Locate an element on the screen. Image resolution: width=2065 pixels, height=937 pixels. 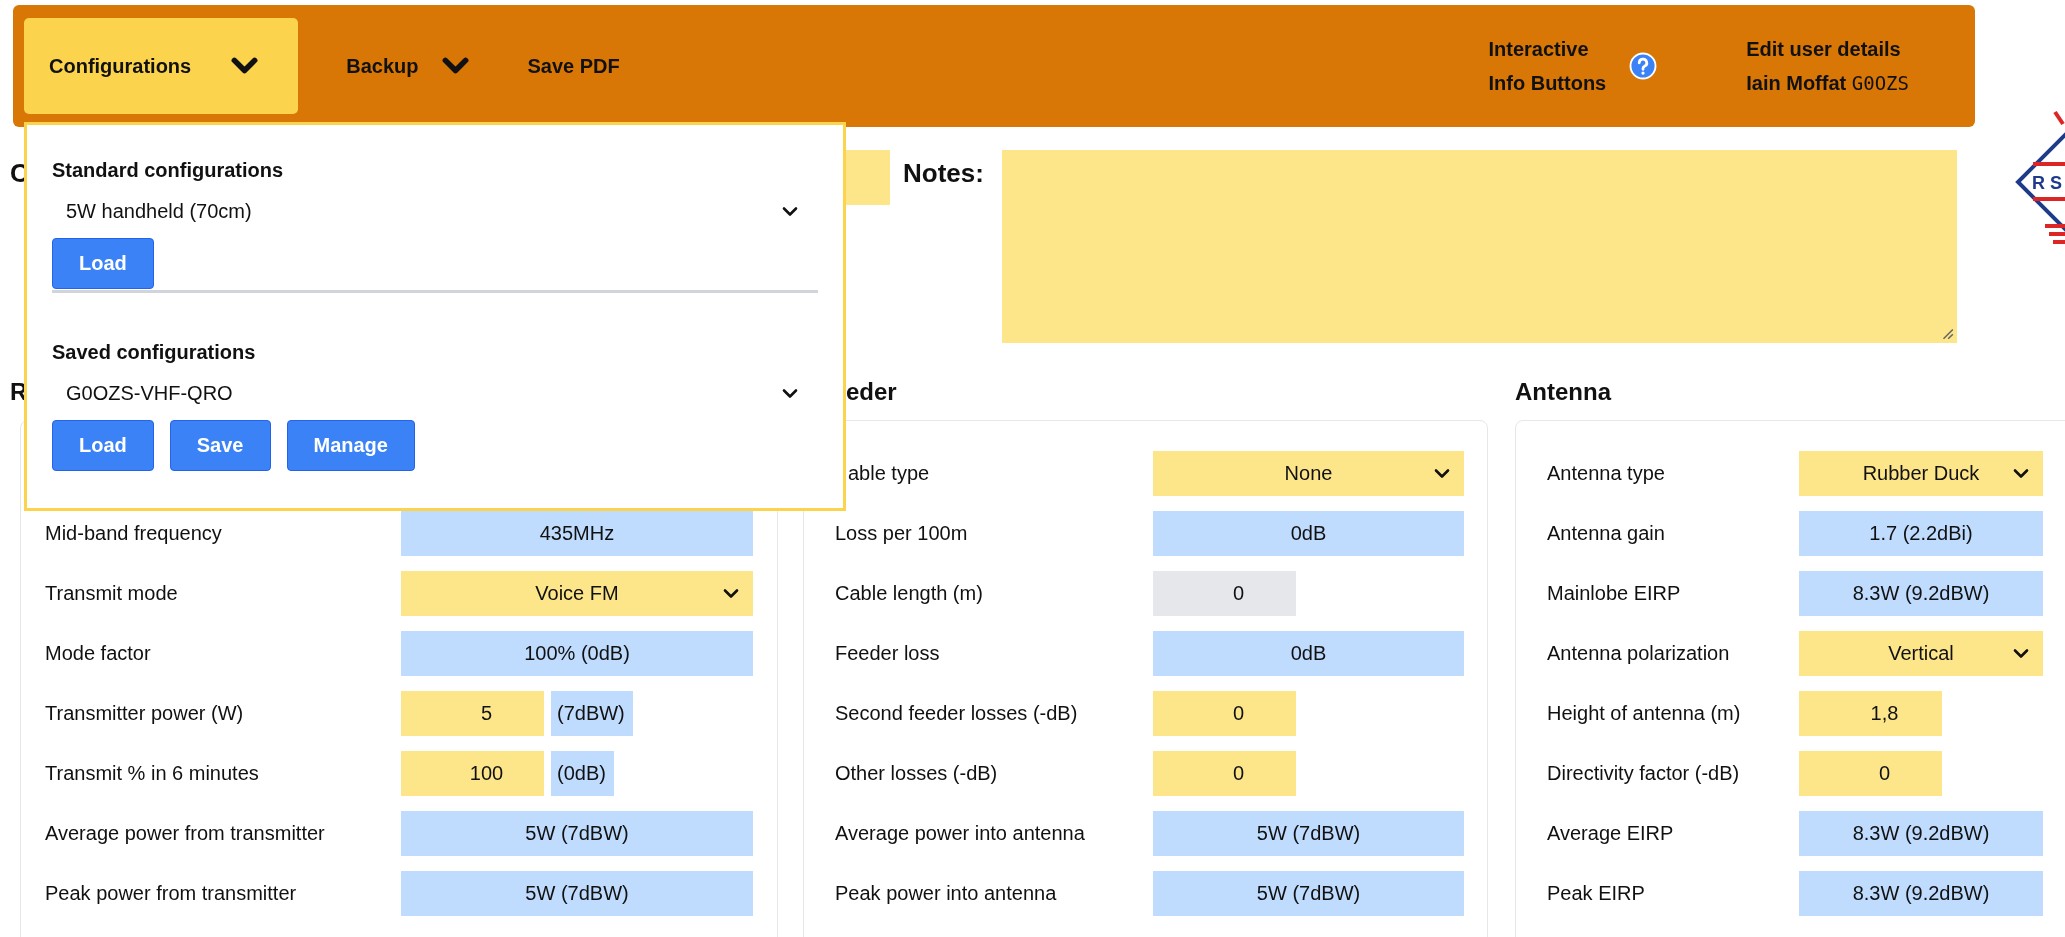
field-label: Mid-band frequency is located at coordinates (133, 533).